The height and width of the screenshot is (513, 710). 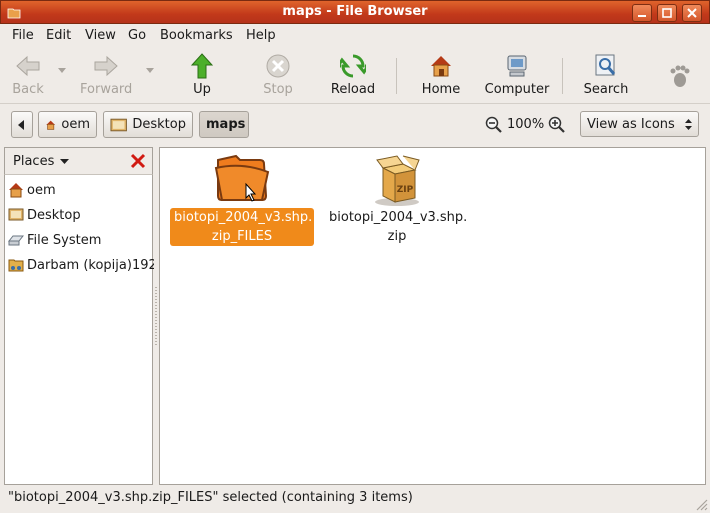 I want to click on window-title: maps - File Browser, so click(x=355, y=11).